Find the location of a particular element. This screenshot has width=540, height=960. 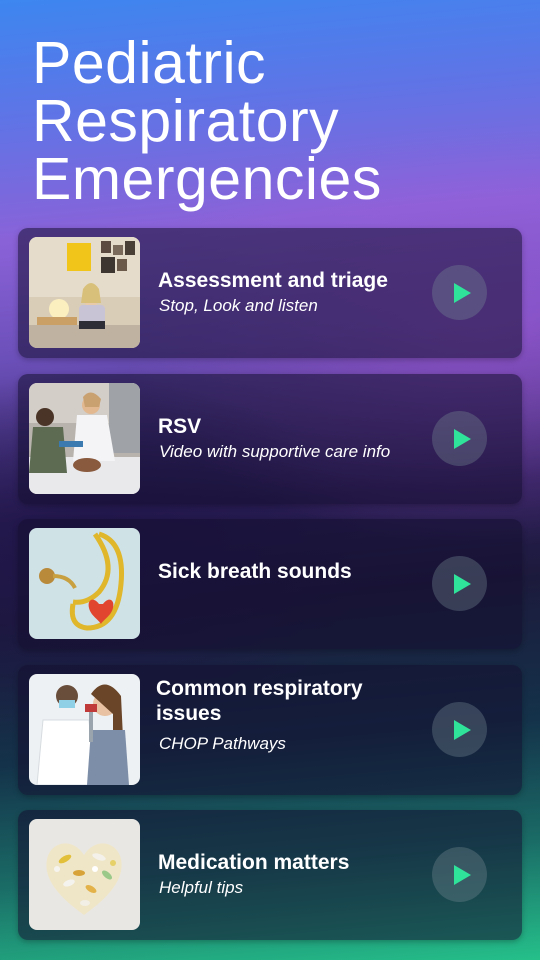

page-title-line-2: Respiratory is located at coordinates (186, 121).